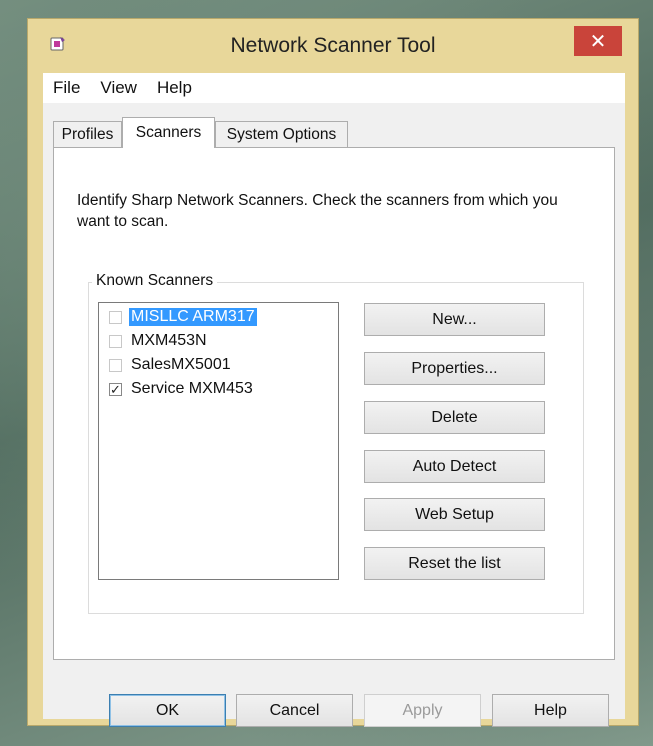  What do you see at coordinates (294, 710) in the screenshot?
I see `cancel-button: Cancel` at bounding box center [294, 710].